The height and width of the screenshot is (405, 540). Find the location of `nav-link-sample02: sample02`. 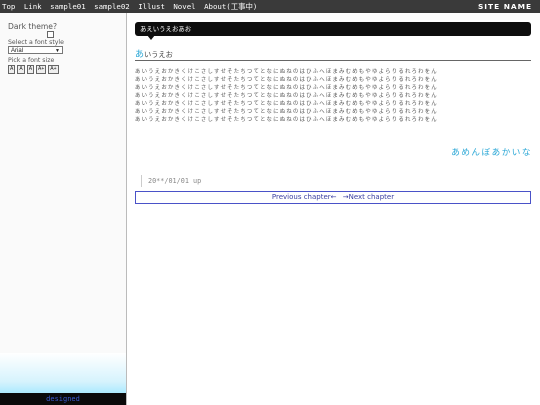

nav-link-sample02: sample02 is located at coordinates (112, 6).